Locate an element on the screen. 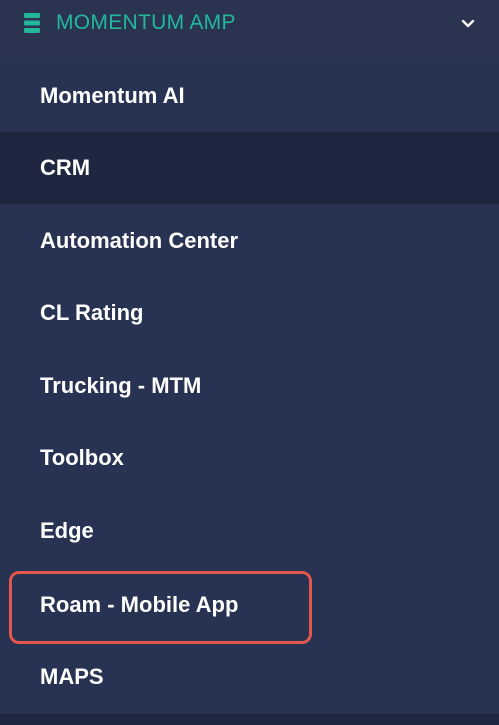 Image resolution: width=499 pixels, height=725 pixels. chevron-down-icon is located at coordinates (468, 24).